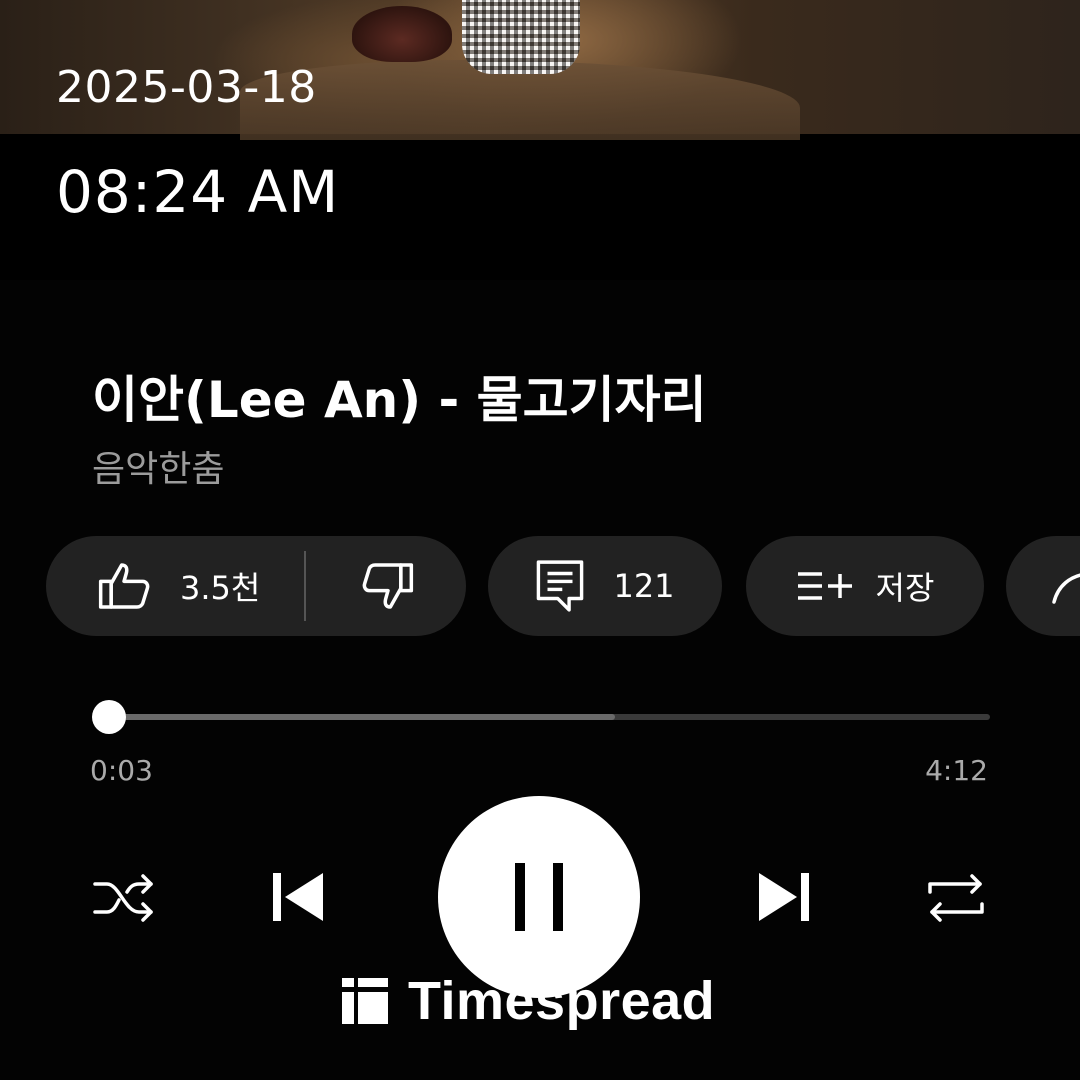  What do you see at coordinates (865, 586) in the screenshot?
I see `save-button: 저장` at bounding box center [865, 586].